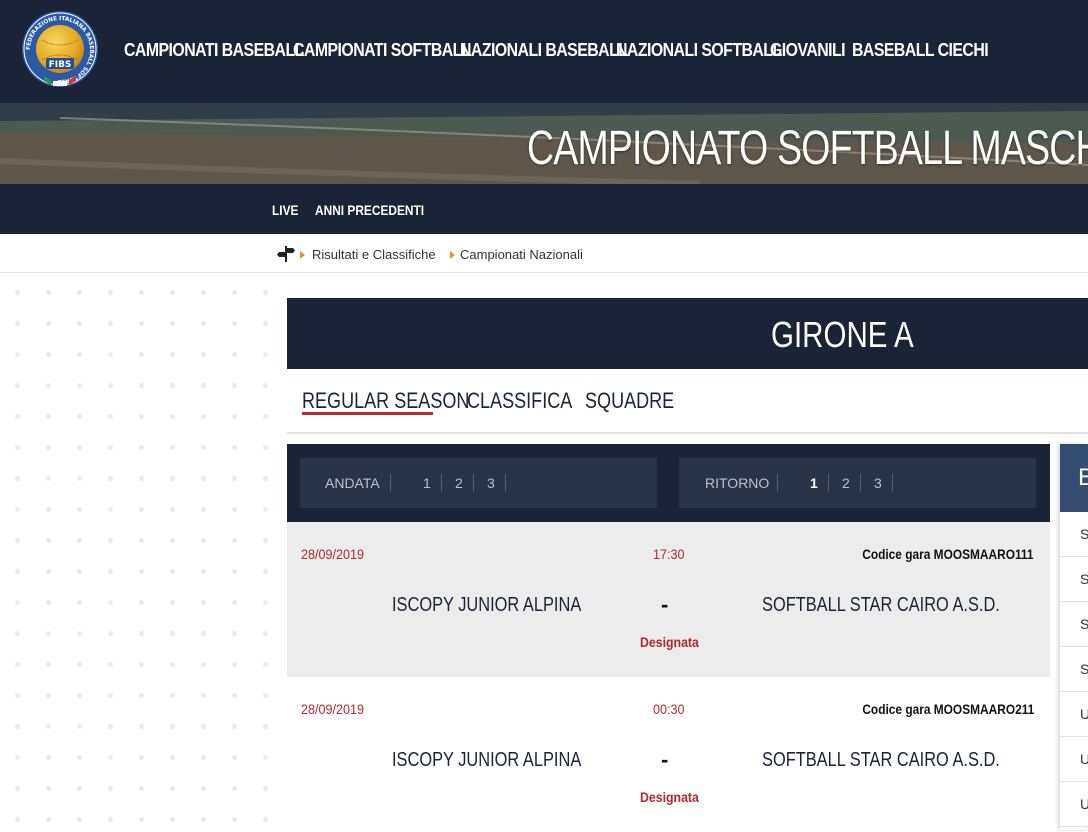  I want to click on ritorno-label: RITORNO, so click(737, 483).